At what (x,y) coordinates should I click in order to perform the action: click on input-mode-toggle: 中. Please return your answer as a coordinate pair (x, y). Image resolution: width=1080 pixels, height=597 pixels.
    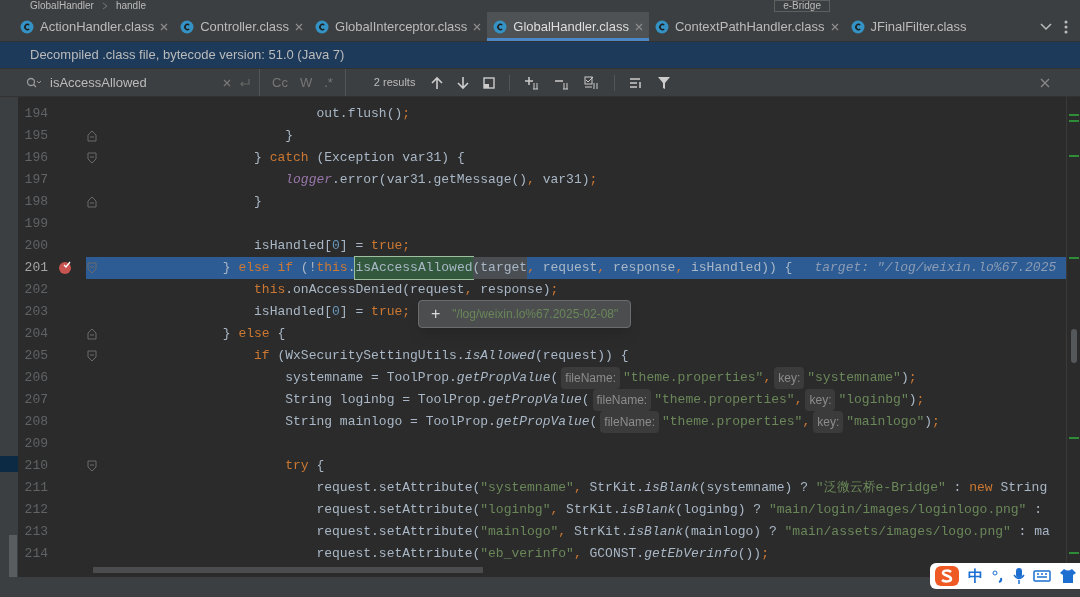
    Looking at the image, I should click on (975, 576).